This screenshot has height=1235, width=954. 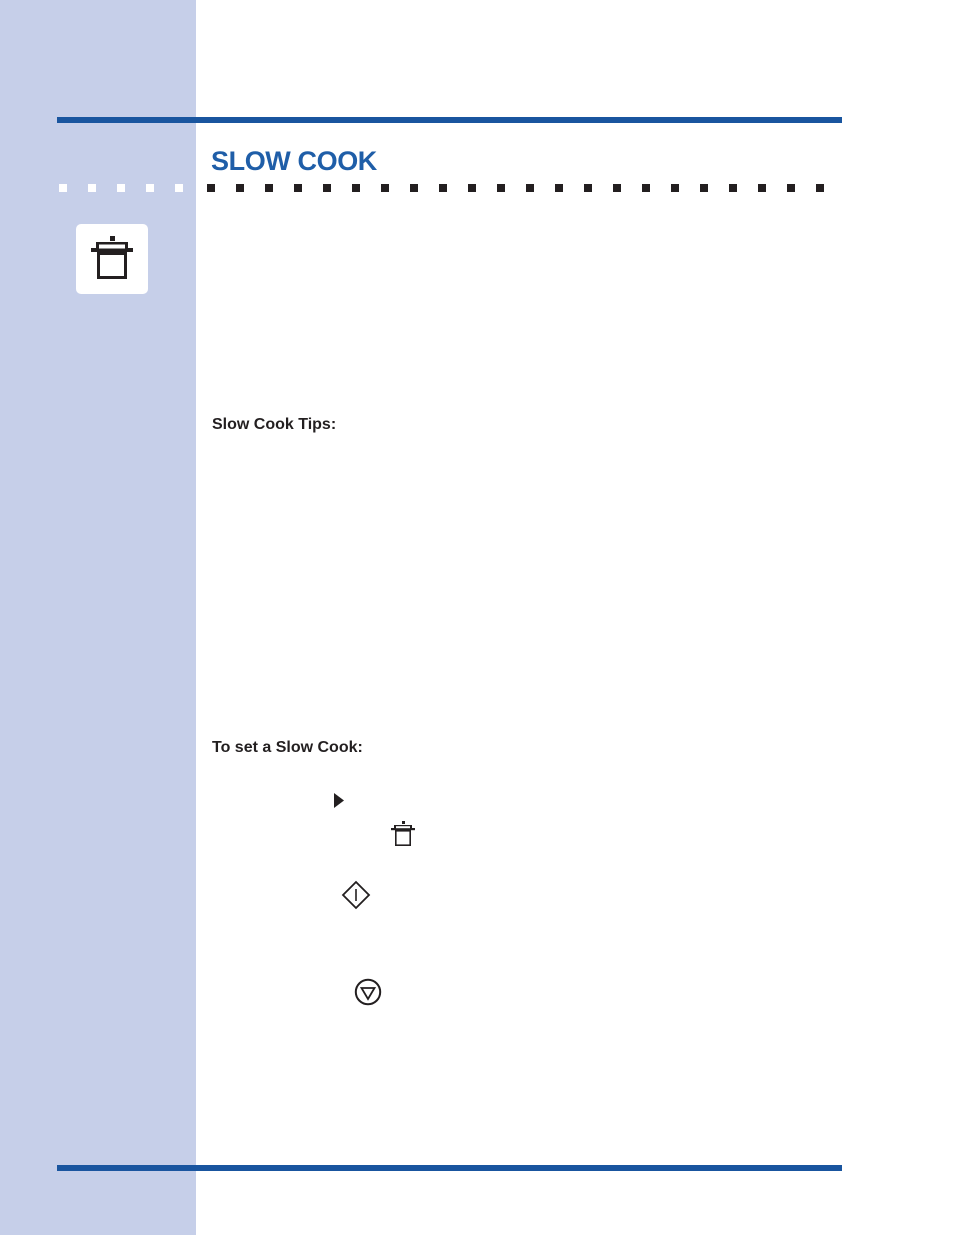 What do you see at coordinates (294, 161) in the screenshot?
I see `page-title: SLOW COOK` at bounding box center [294, 161].